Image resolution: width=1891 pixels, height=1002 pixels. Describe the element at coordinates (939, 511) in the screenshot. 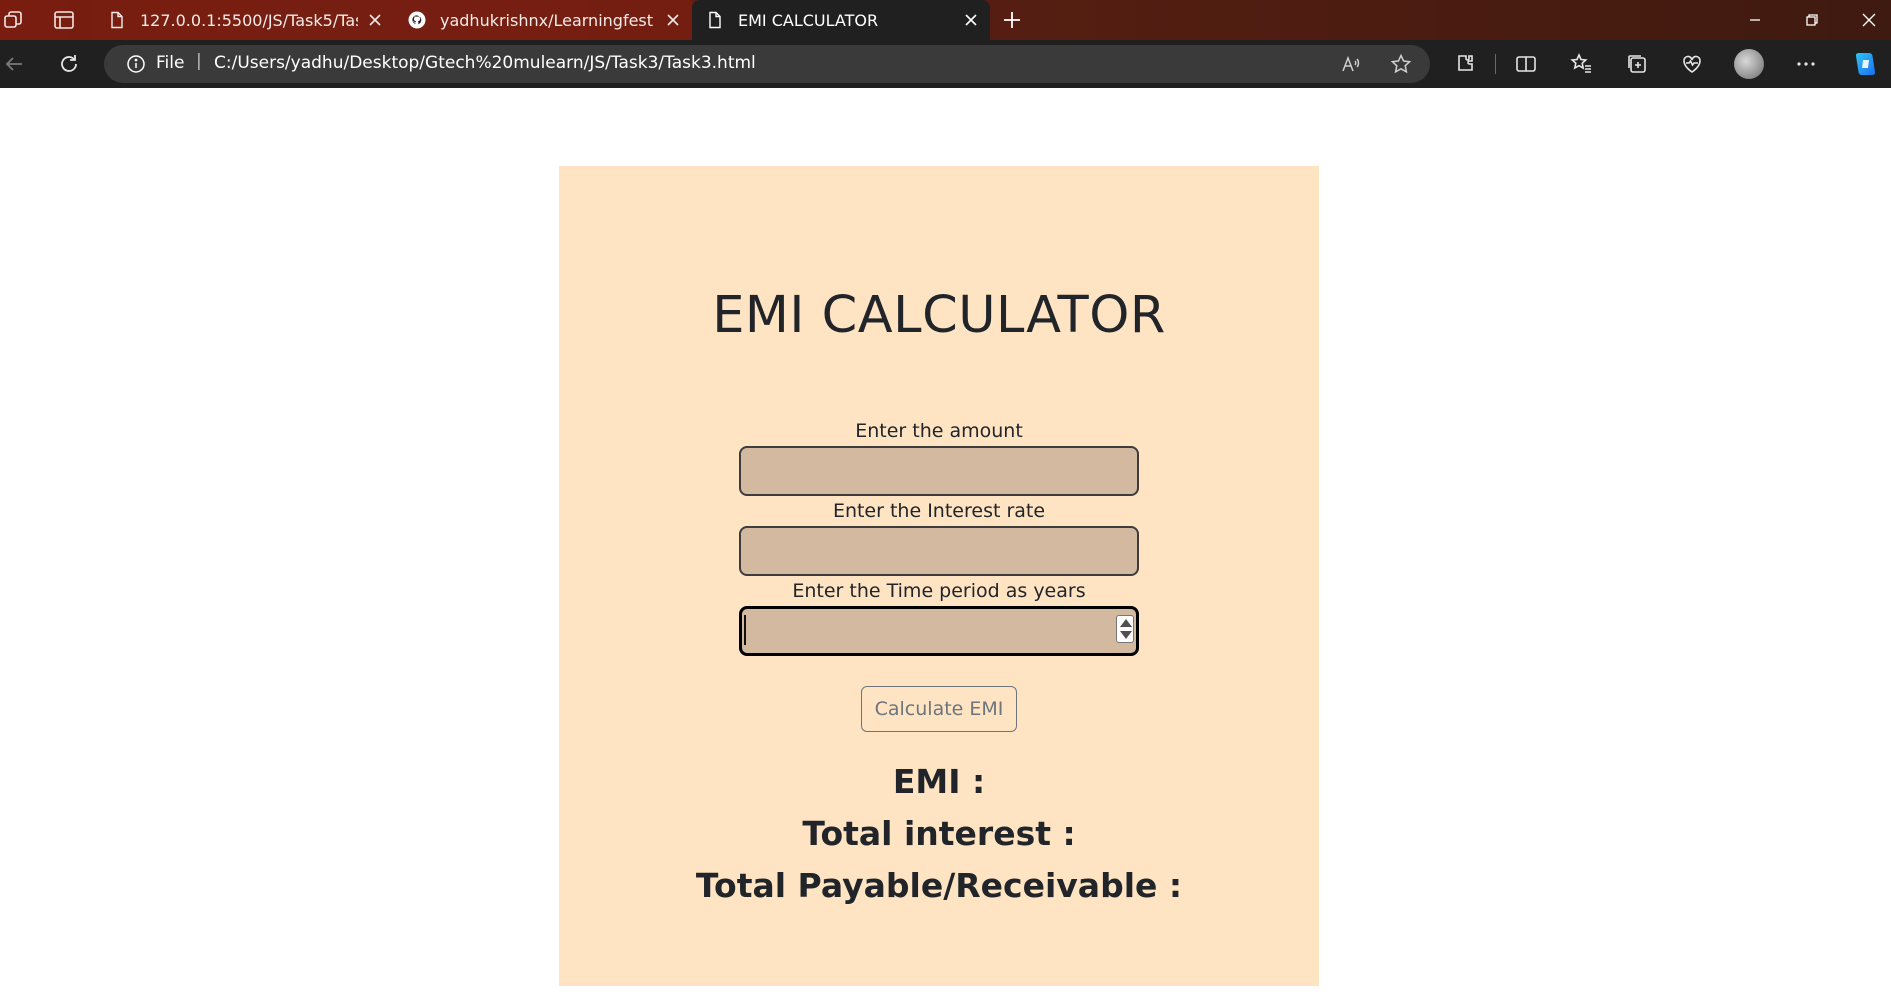

I see `interest-rate-label: Enter the Interest rate` at that location.